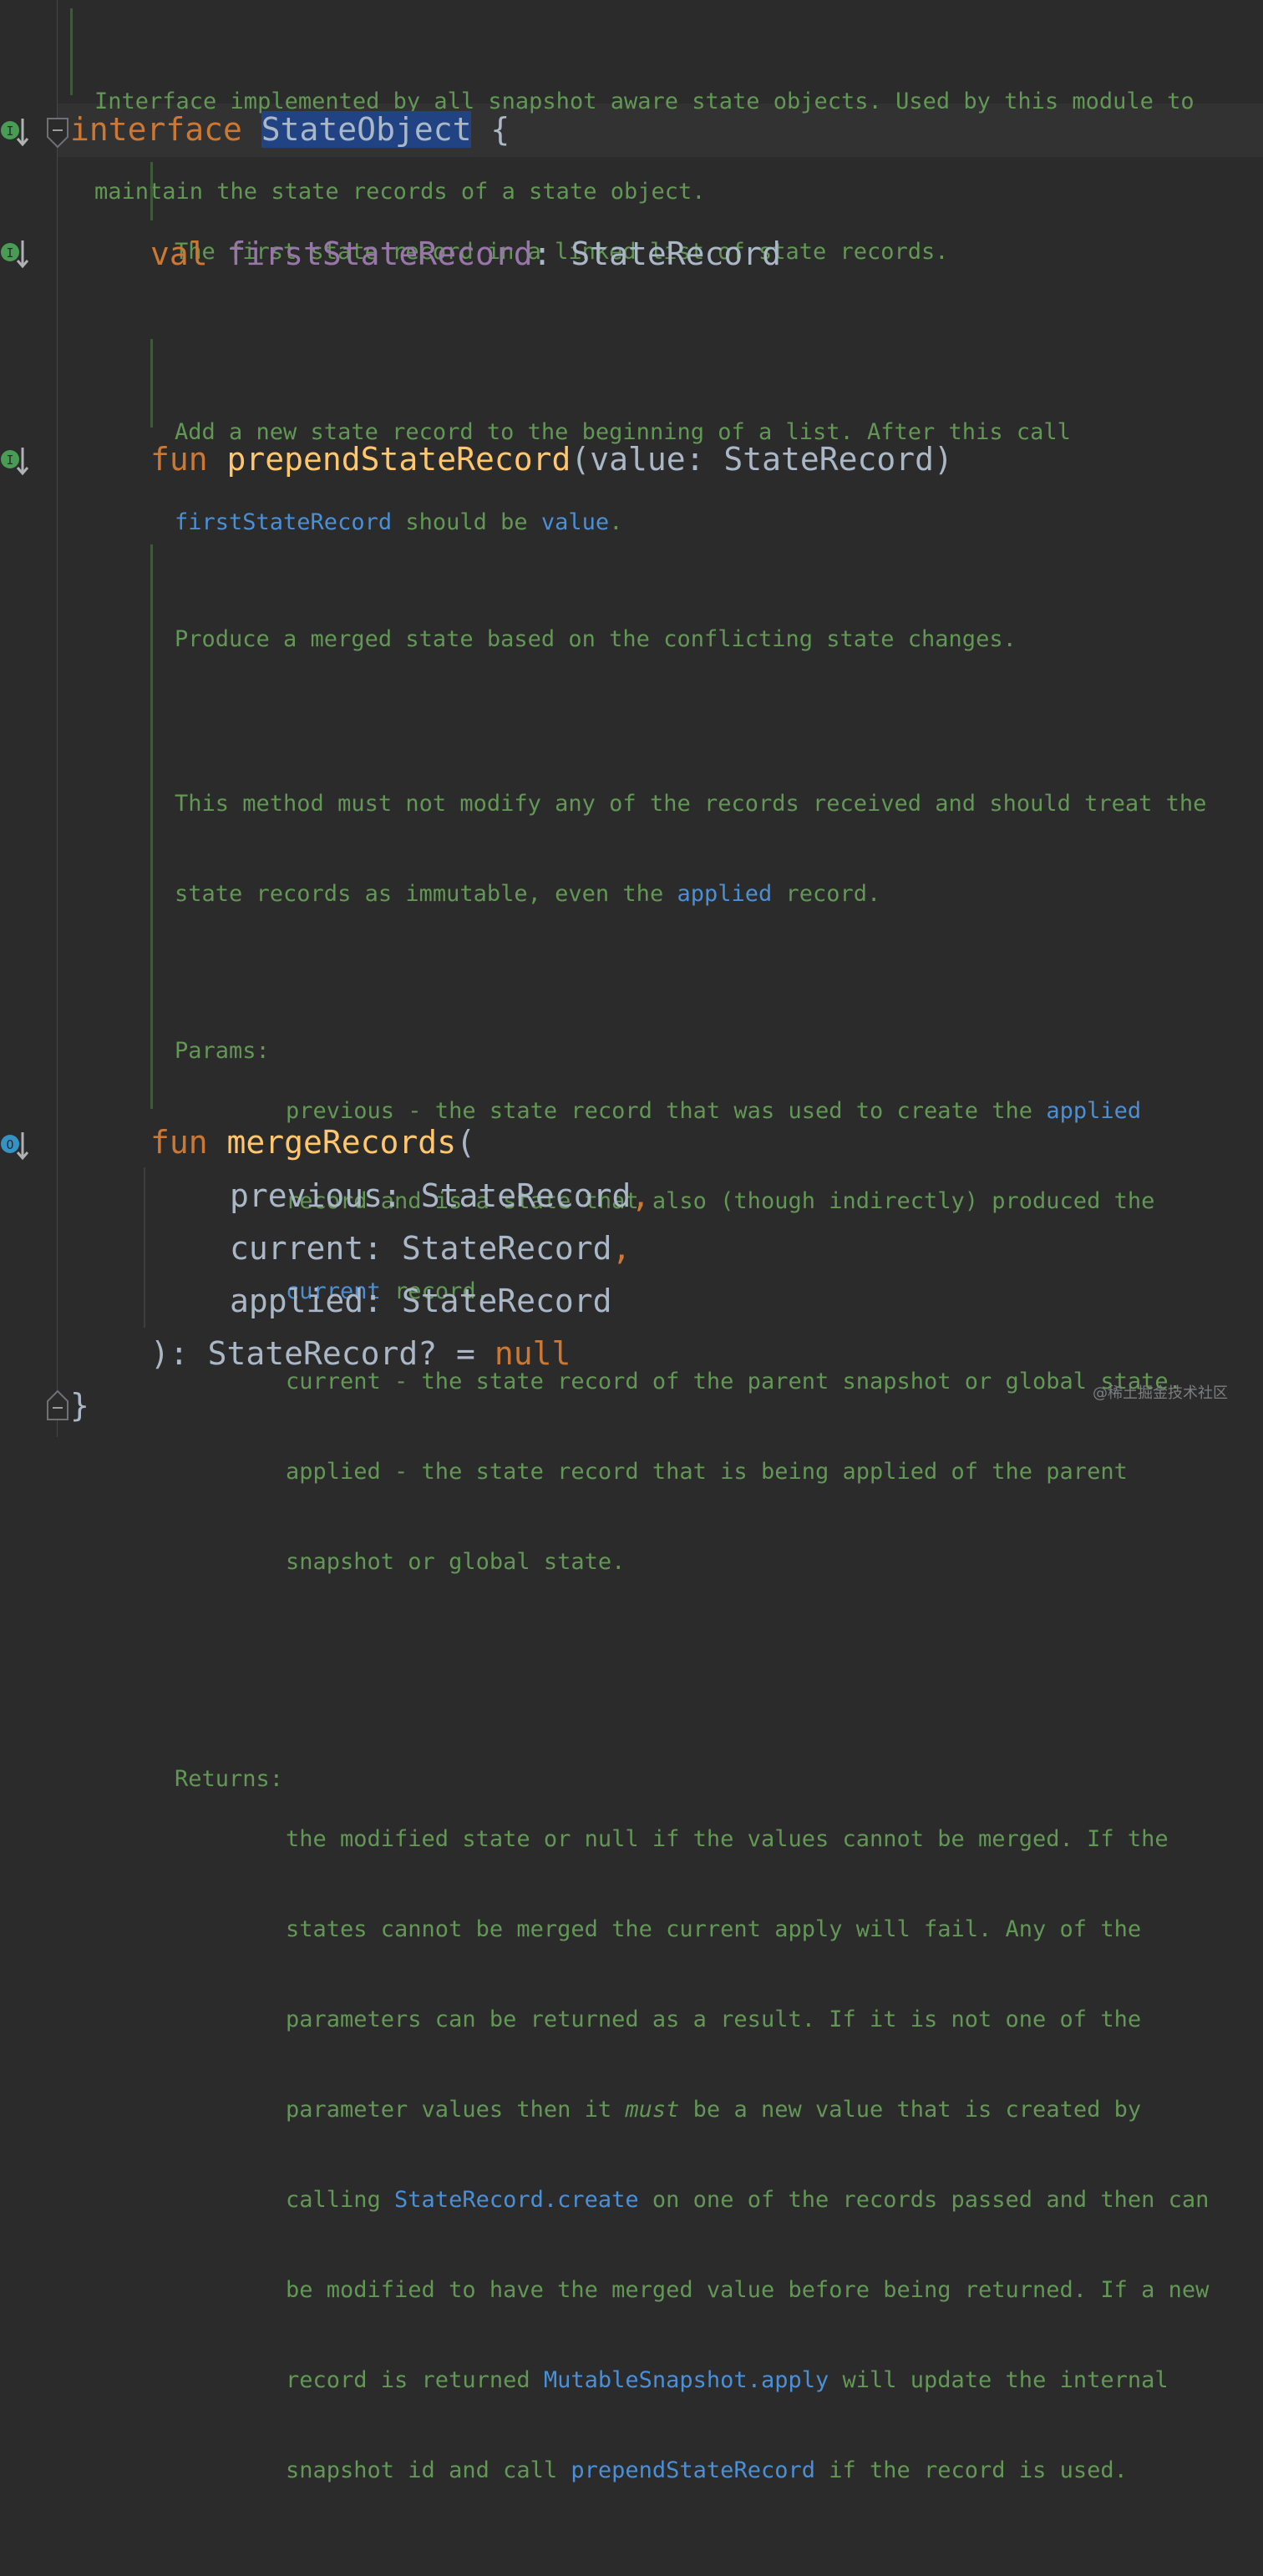 The width and height of the screenshot is (1263, 2576). I want to click on doc-text: if the record is used., so click(971, 2470).